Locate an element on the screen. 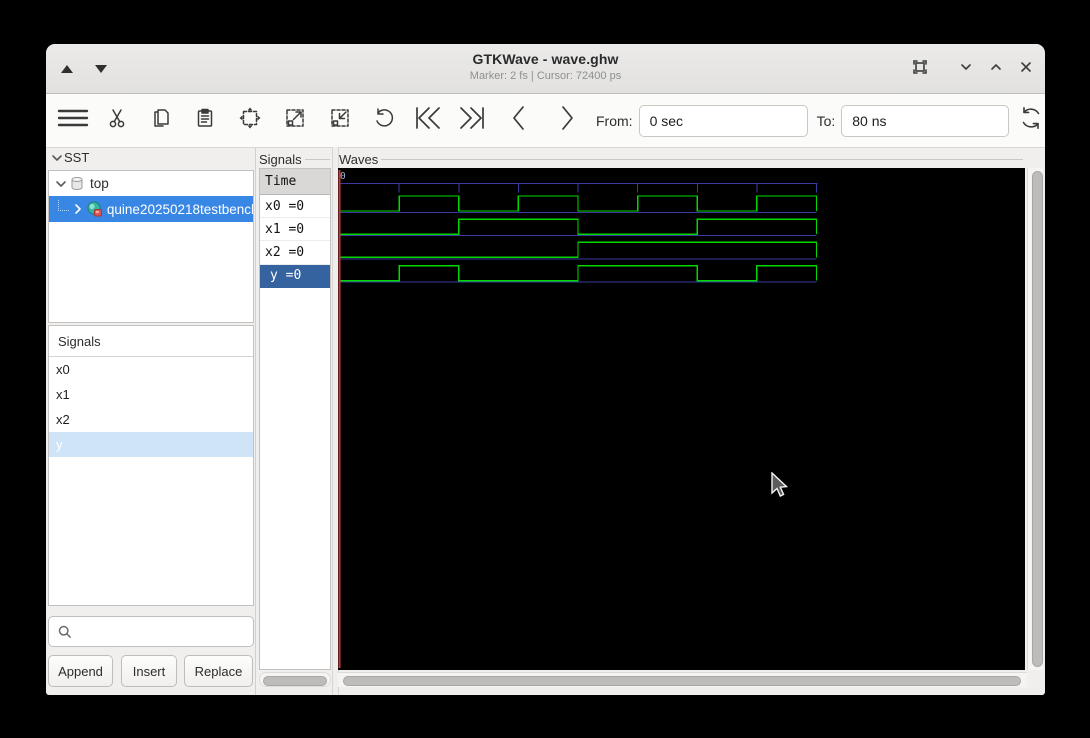 The height and width of the screenshot is (738, 1090). close-icon is located at coordinates (1026, 69).